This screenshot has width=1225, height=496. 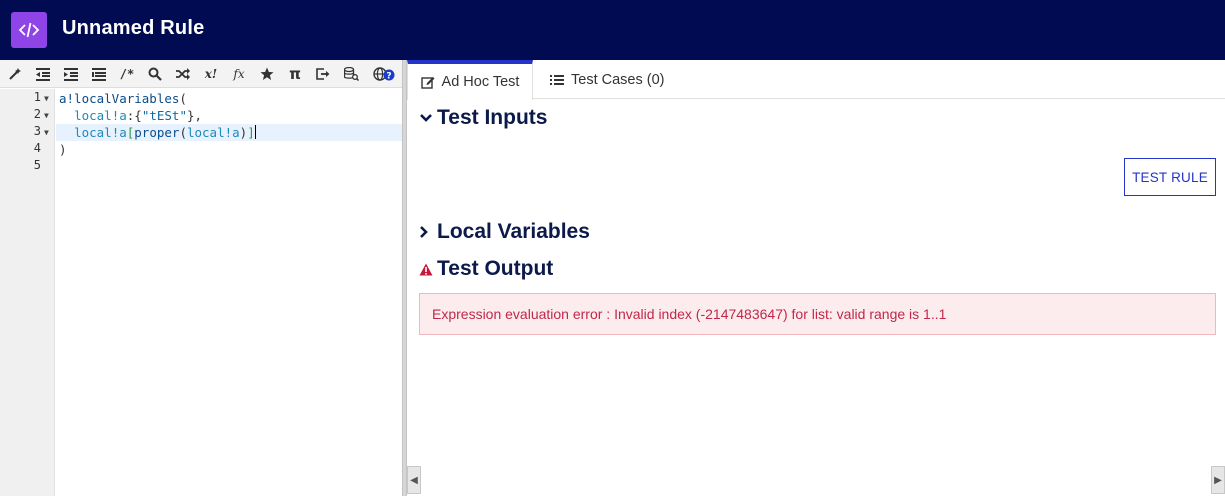 What do you see at coordinates (816, 80) in the screenshot?
I see `tab-bar: Ad Hoc Test Test Cases (0)` at bounding box center [816, 80].